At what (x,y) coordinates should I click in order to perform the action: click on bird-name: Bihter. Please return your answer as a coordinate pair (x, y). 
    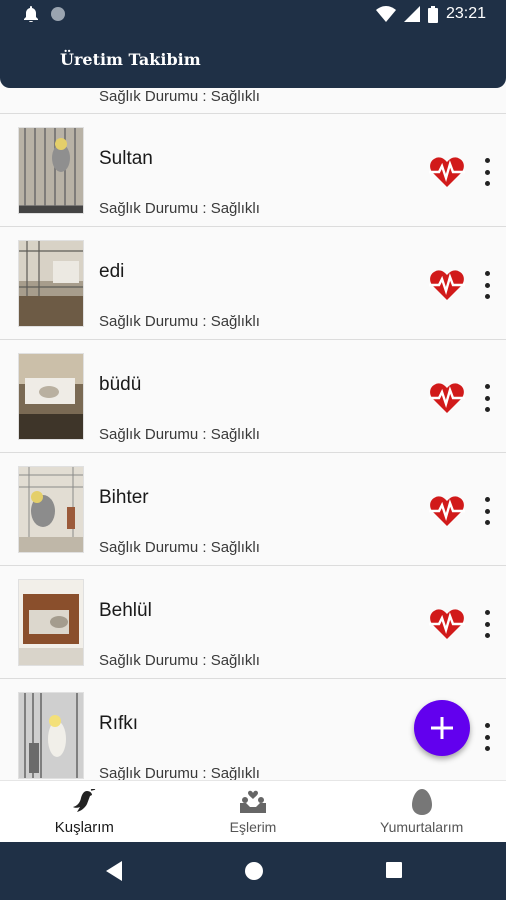
    Looking at the image, I should click on (124, 497).